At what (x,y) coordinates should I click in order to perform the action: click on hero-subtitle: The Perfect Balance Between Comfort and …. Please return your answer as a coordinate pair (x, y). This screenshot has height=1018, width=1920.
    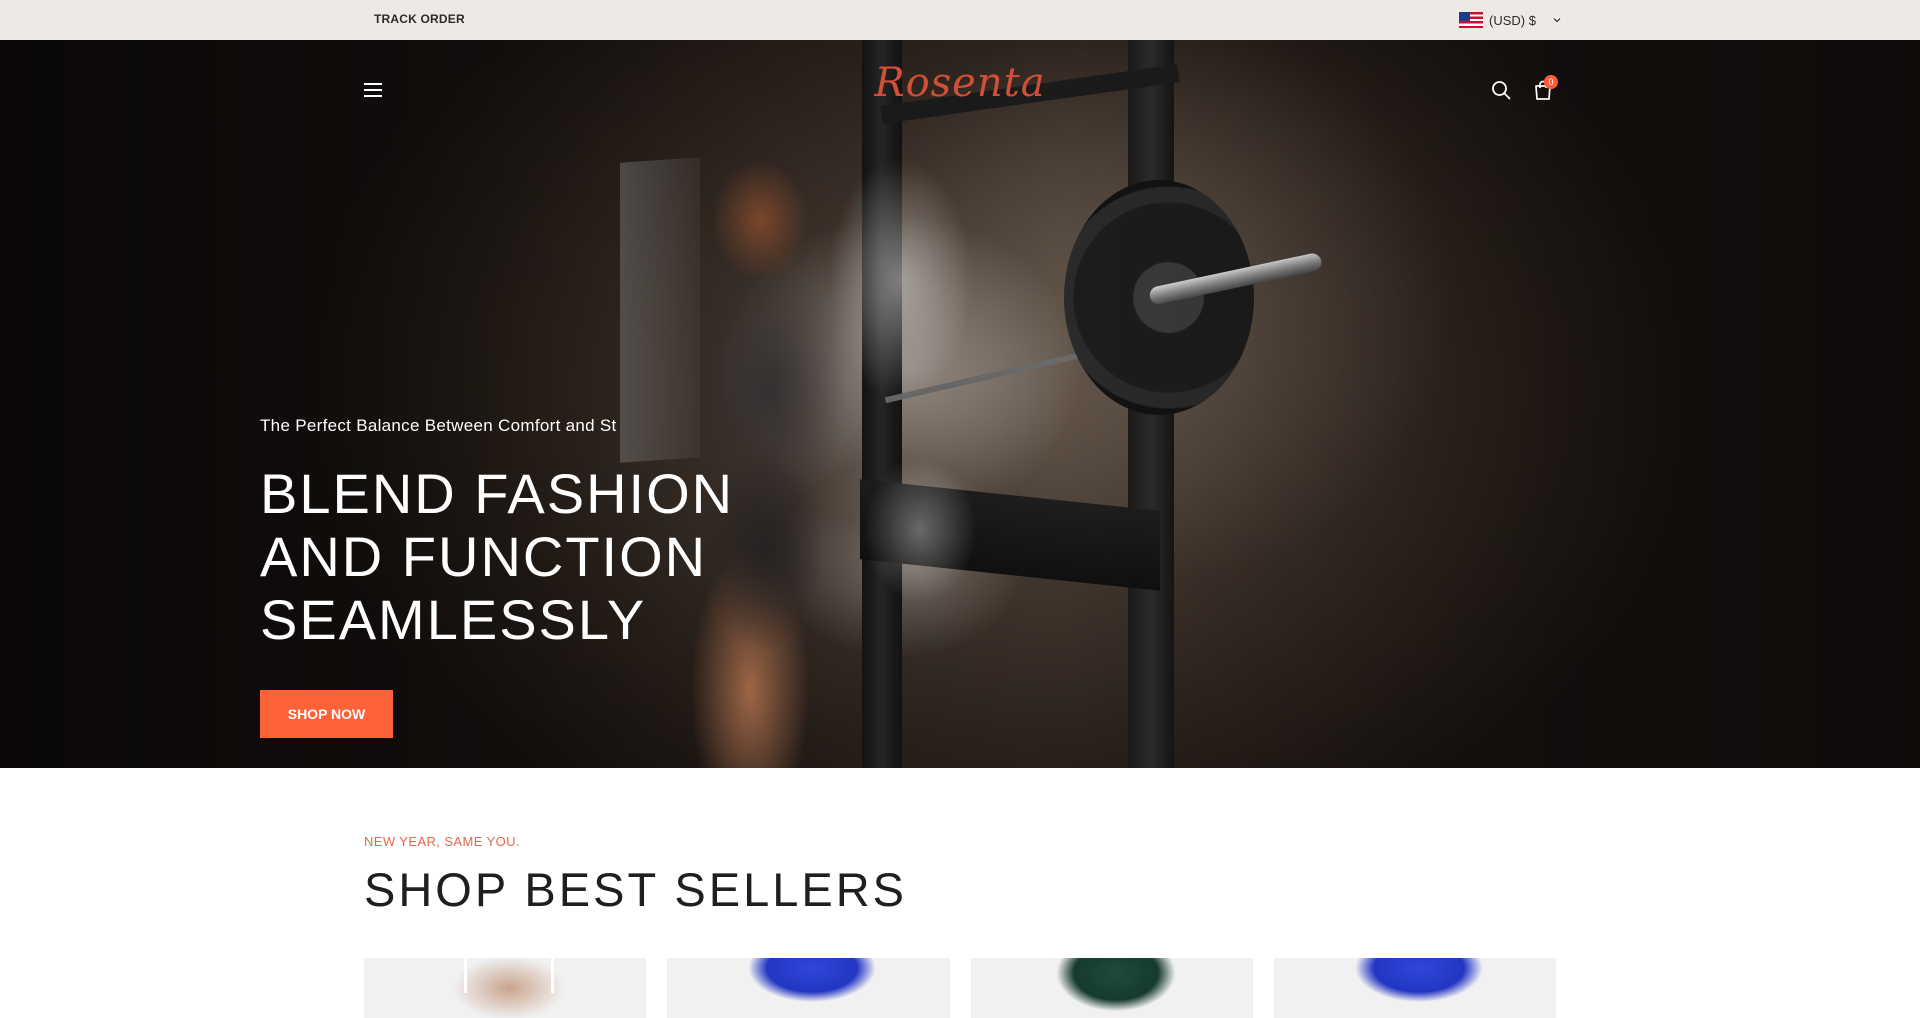
    Looking at the image, I should click on (438, 425).